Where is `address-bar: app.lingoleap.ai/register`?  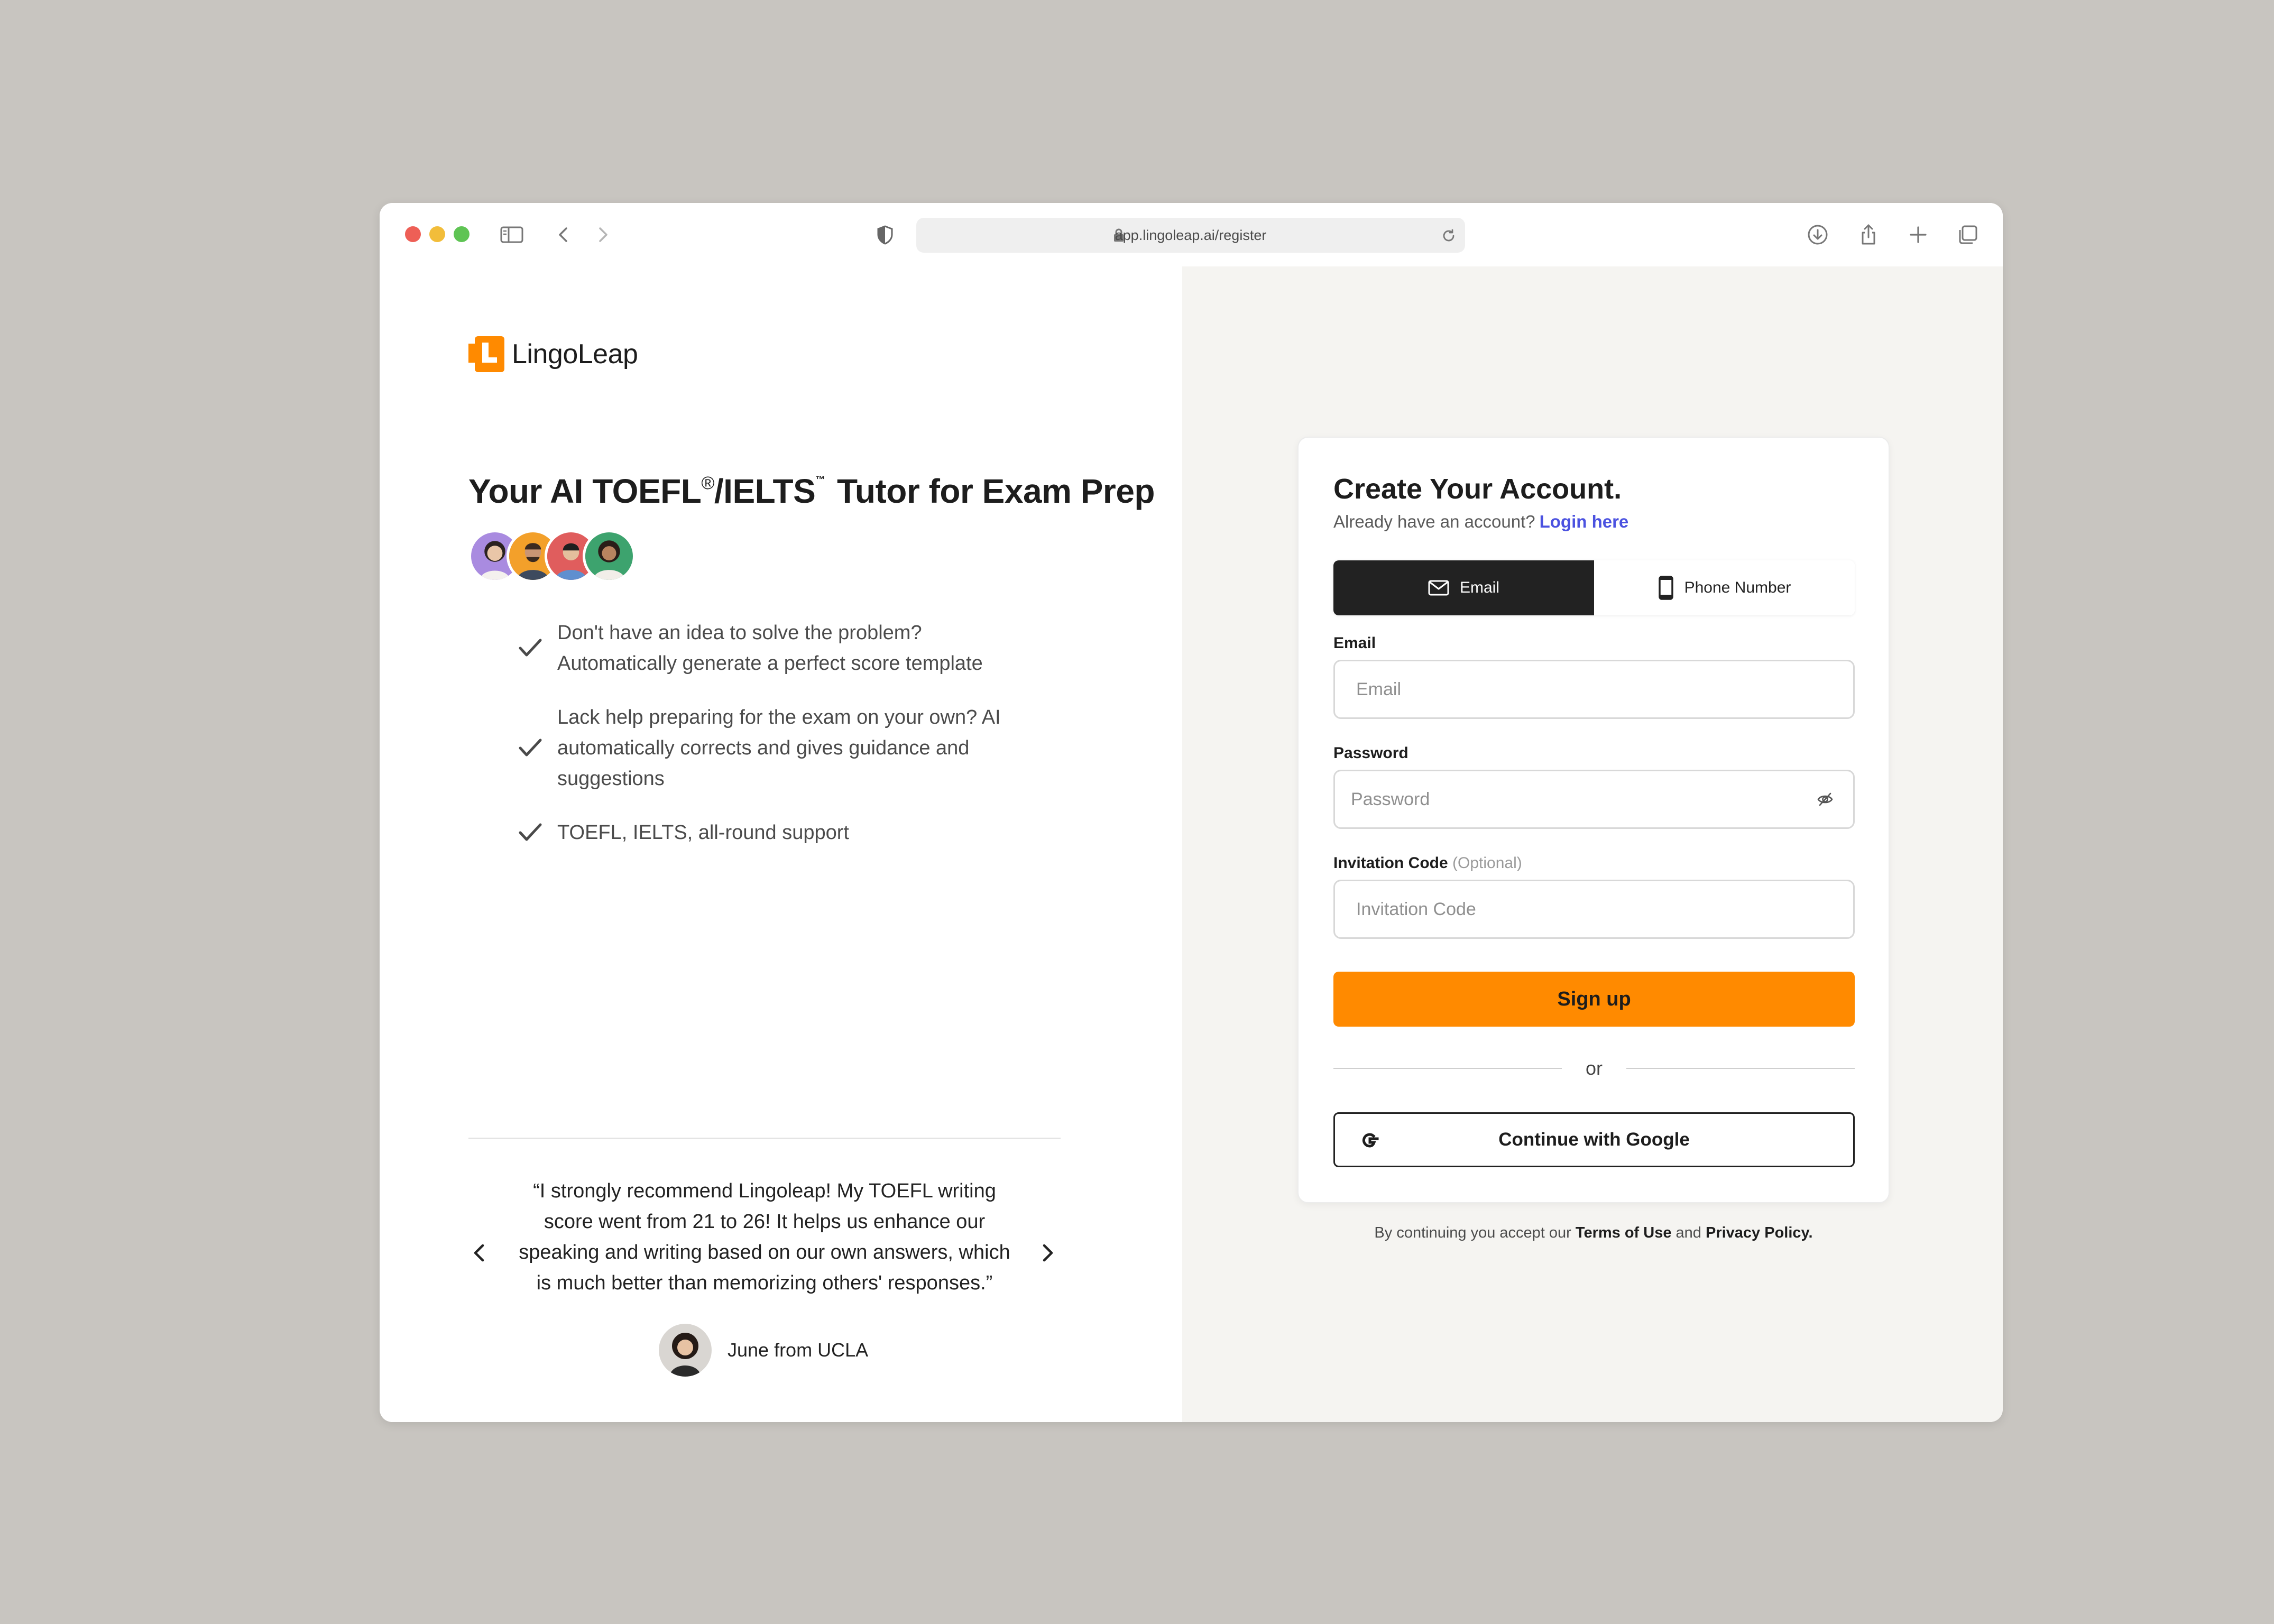
address-bar: app.lingoleap.ai/register is located at coordinates (1190, 236).